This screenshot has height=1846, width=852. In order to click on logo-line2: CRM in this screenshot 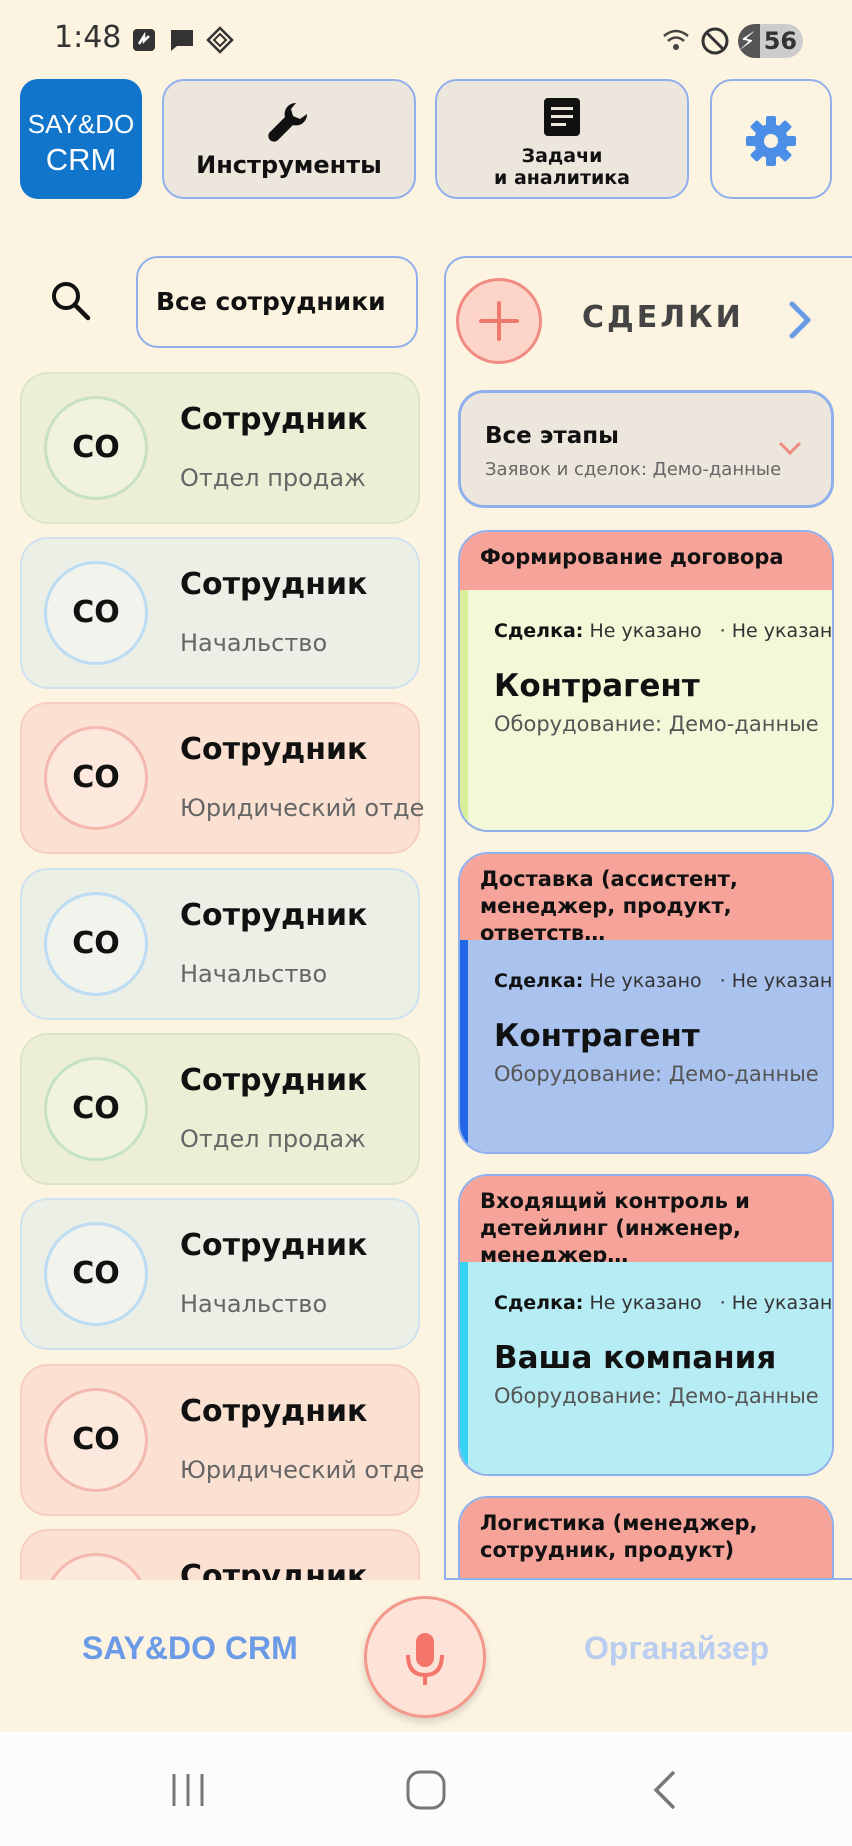, I will do `click(81, 159)`.